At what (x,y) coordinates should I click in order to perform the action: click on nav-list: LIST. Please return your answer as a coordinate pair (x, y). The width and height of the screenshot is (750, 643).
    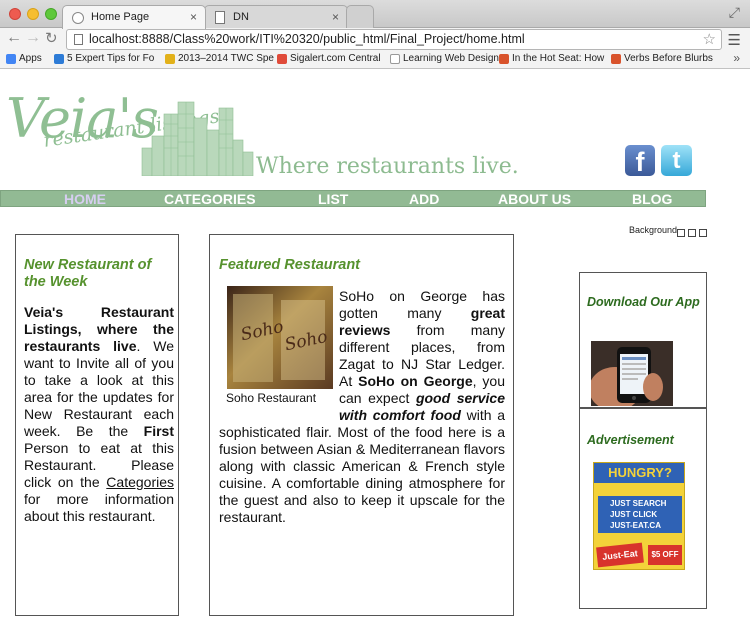
    Looking at the image, I should click on (333, 199).